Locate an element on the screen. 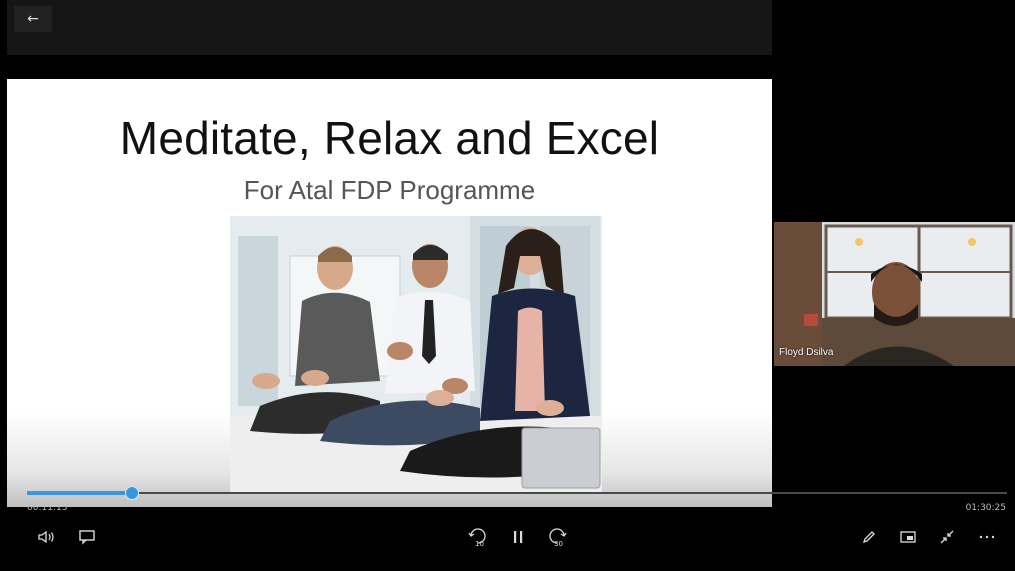 Image resolution: width=1015 pixels, height=571 pixels. participant-video-illustration is located at coordinates (894, 294).